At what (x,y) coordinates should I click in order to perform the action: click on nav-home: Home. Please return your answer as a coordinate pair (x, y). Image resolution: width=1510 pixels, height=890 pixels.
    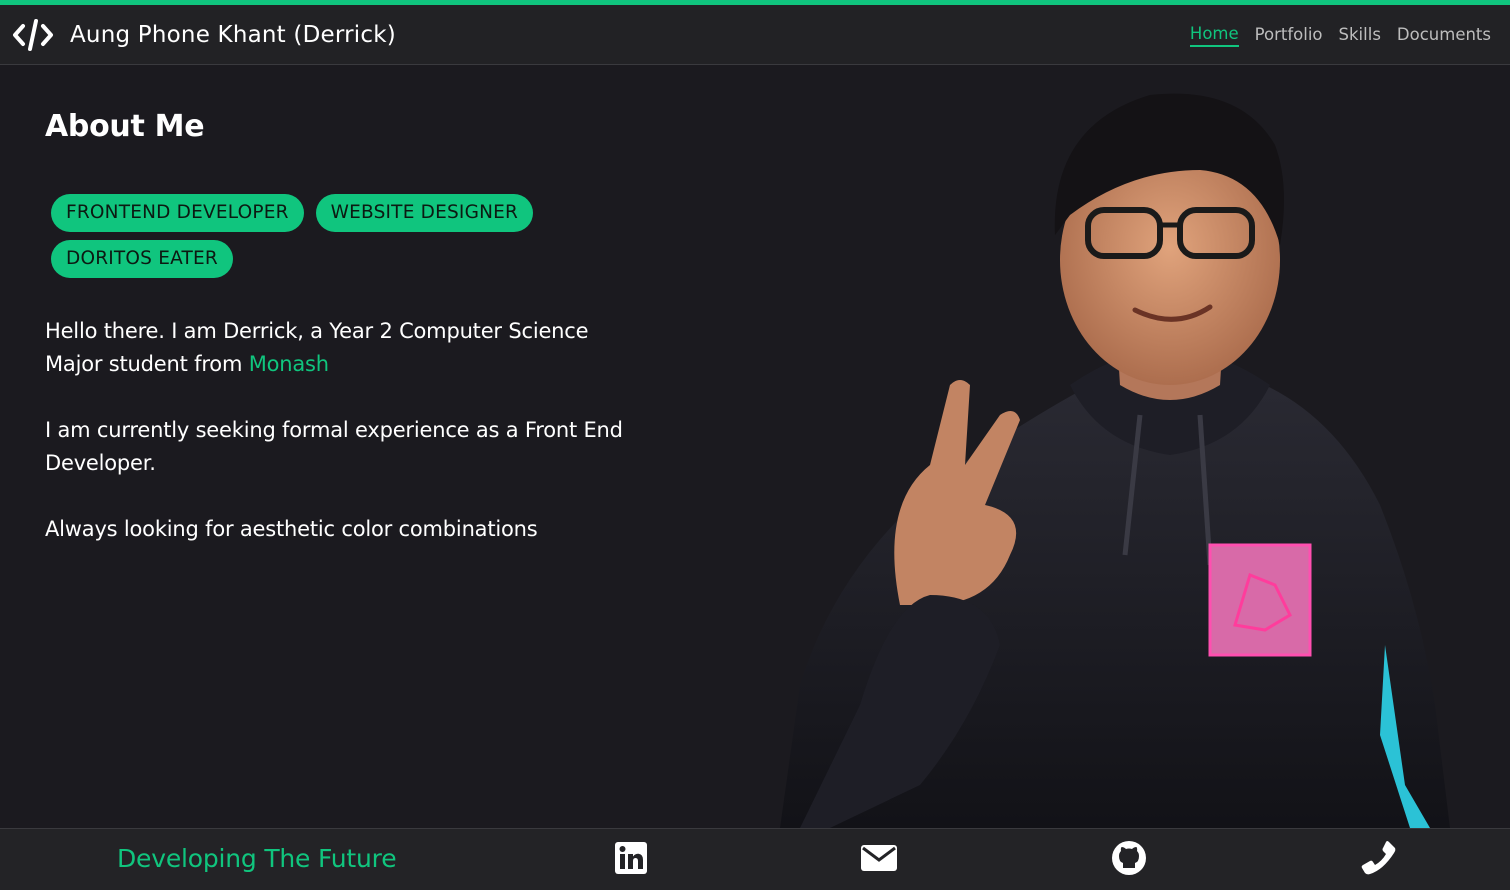
    Looking at the image, I should click on (1214, 35).